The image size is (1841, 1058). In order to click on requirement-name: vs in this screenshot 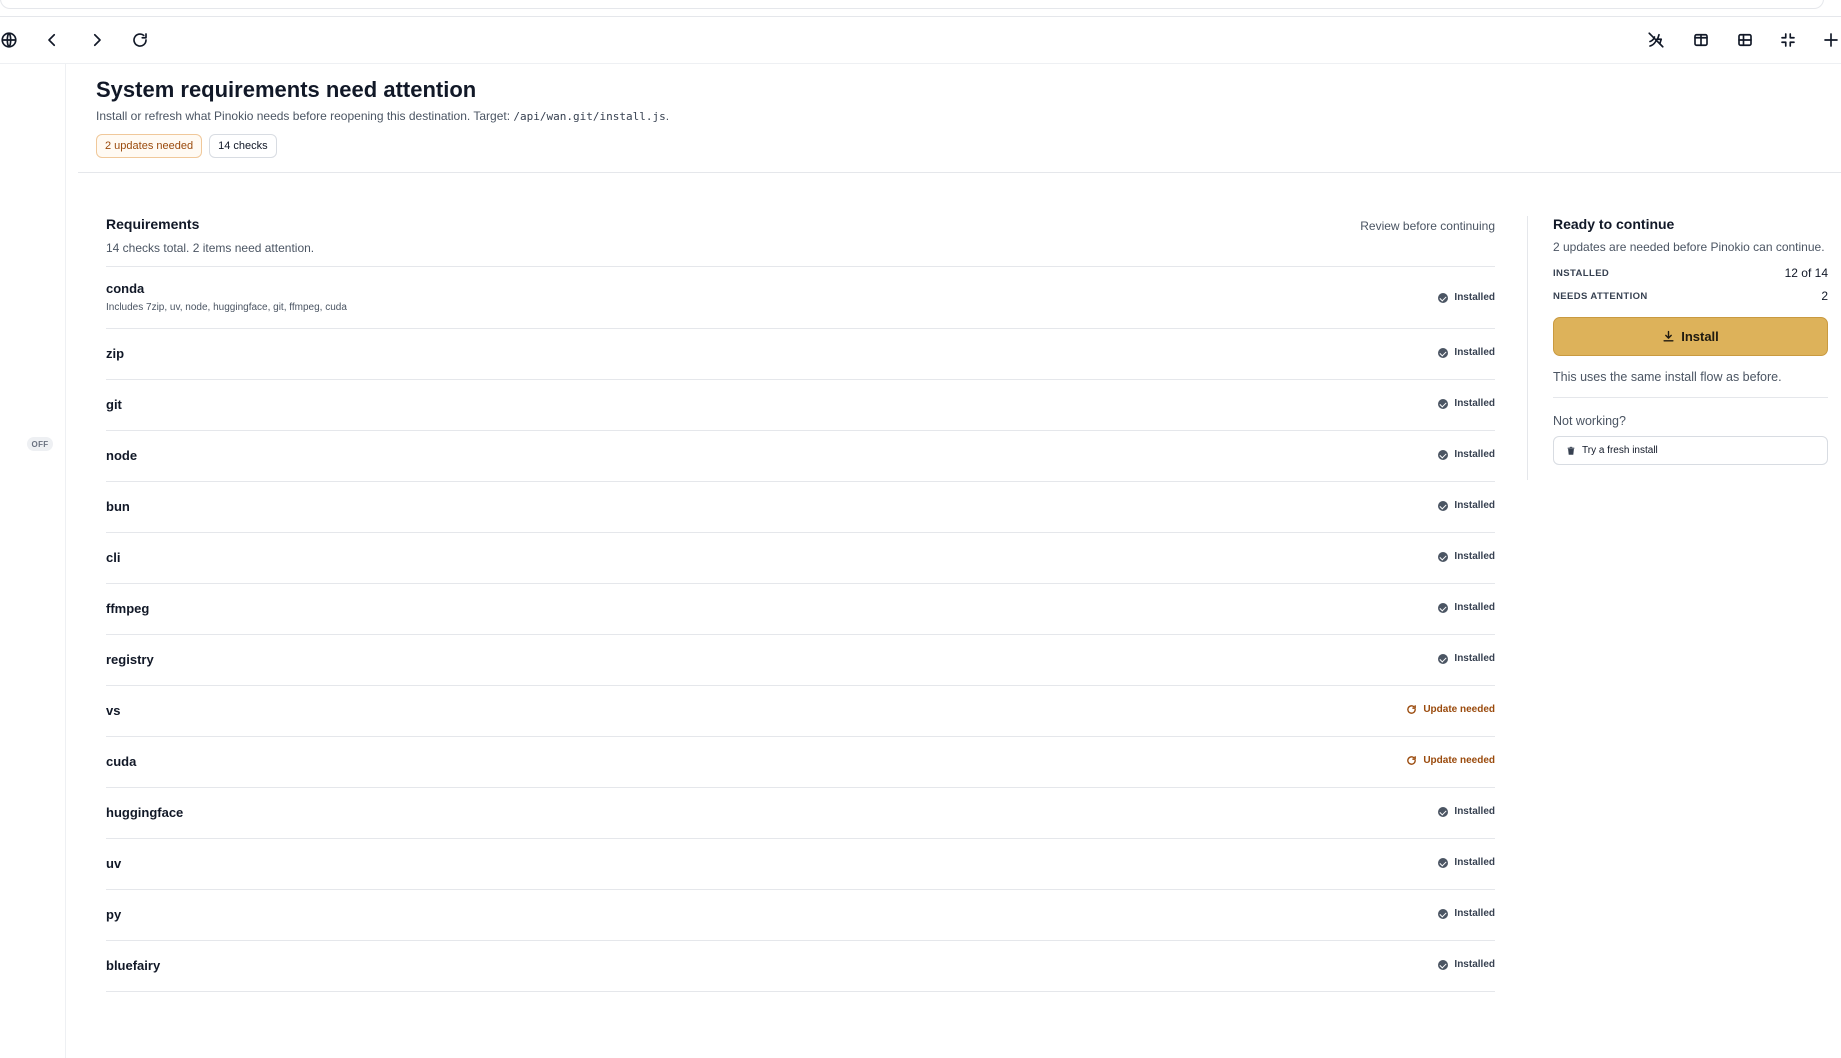, I will do `click(113, 710)`.